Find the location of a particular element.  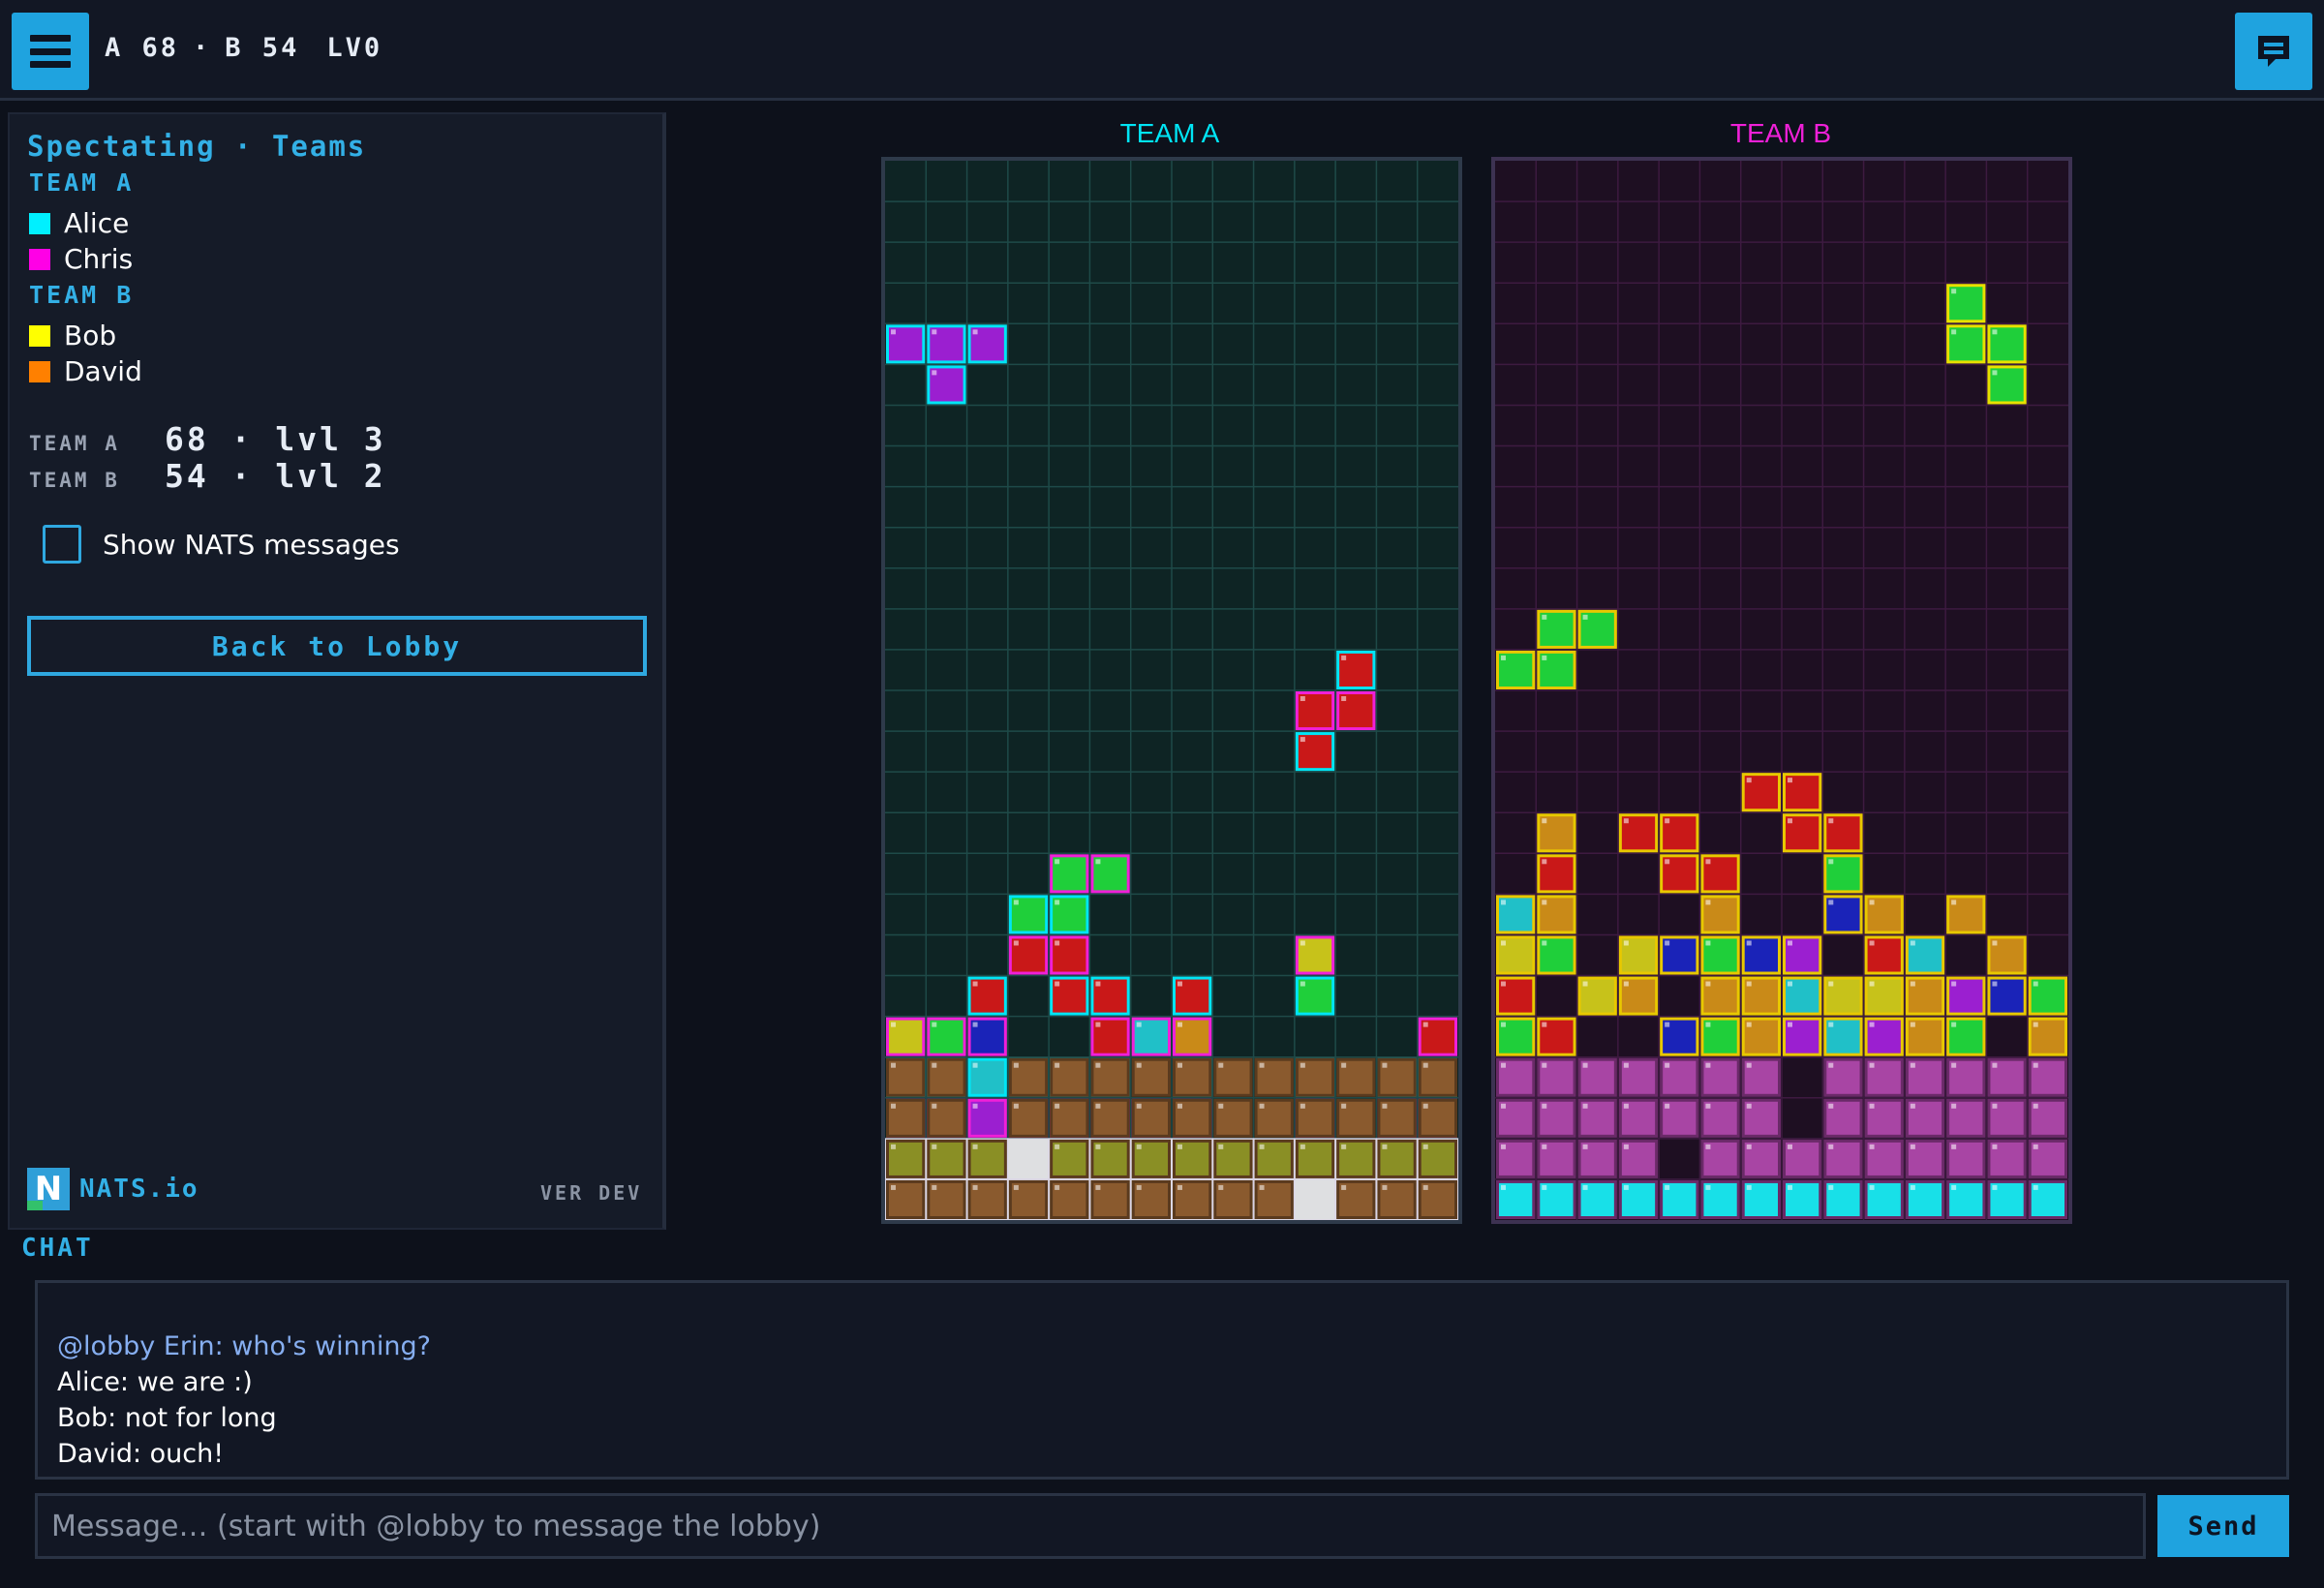

back-to-lobby-button: Back to Lobby is located at coordinates (337, 646).